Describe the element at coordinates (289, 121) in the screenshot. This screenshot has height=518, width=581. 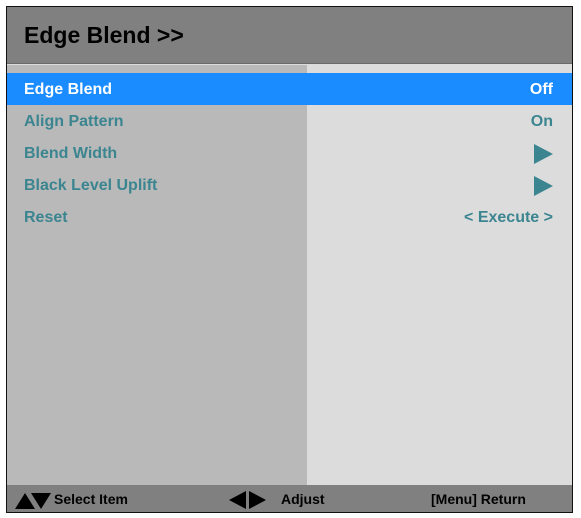
I see `menu-item-align-pattern: Align Pattern On` at that location.